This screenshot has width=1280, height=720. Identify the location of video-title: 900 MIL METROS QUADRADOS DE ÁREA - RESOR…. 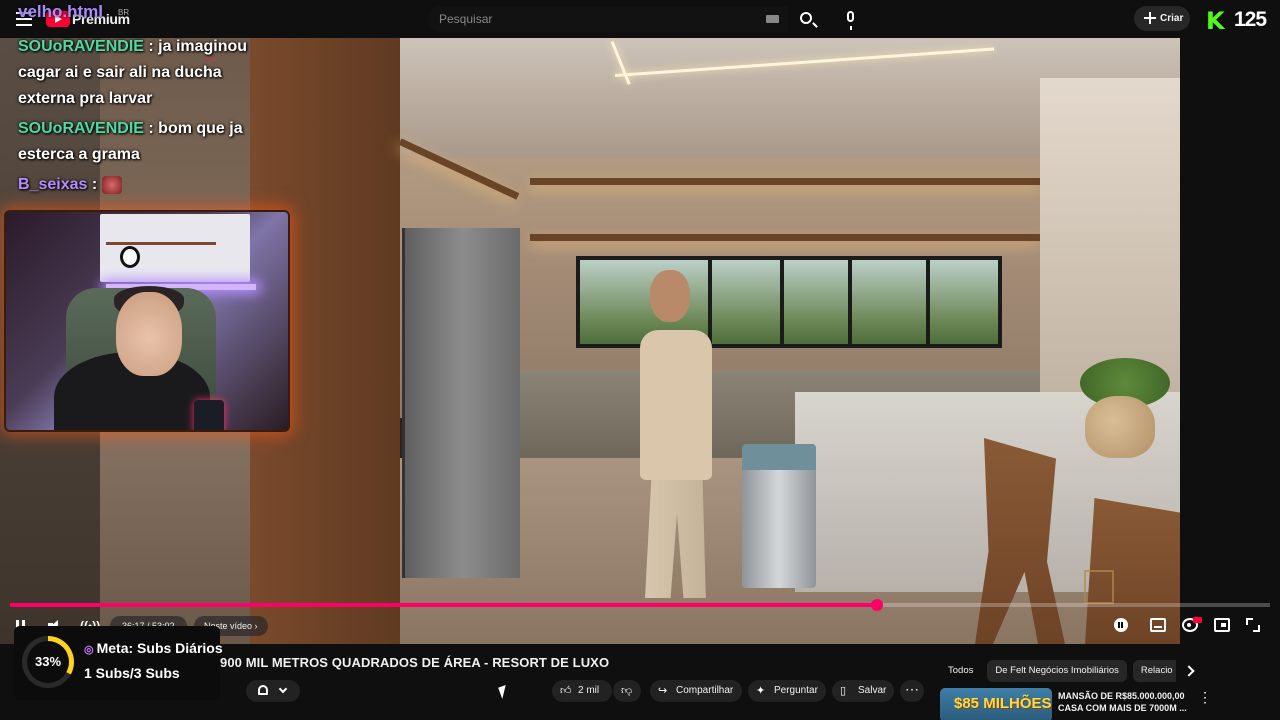
(415, 662).